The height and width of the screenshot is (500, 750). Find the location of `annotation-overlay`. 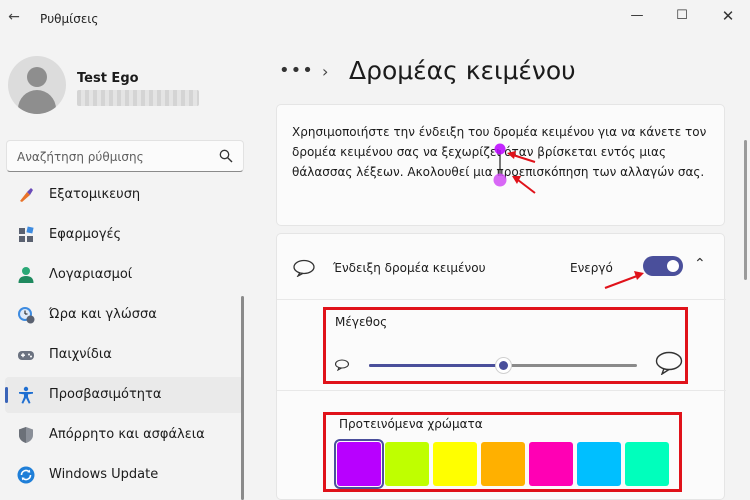

annotation-overlay is located at coordinates (568, 216).